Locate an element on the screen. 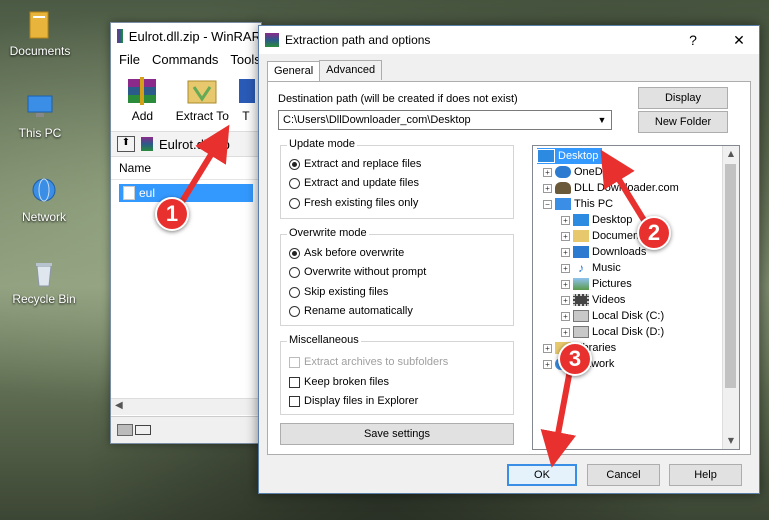 The height and width of the screenshot is (520, 769). test-label: T is located at coordinates (246, 116).